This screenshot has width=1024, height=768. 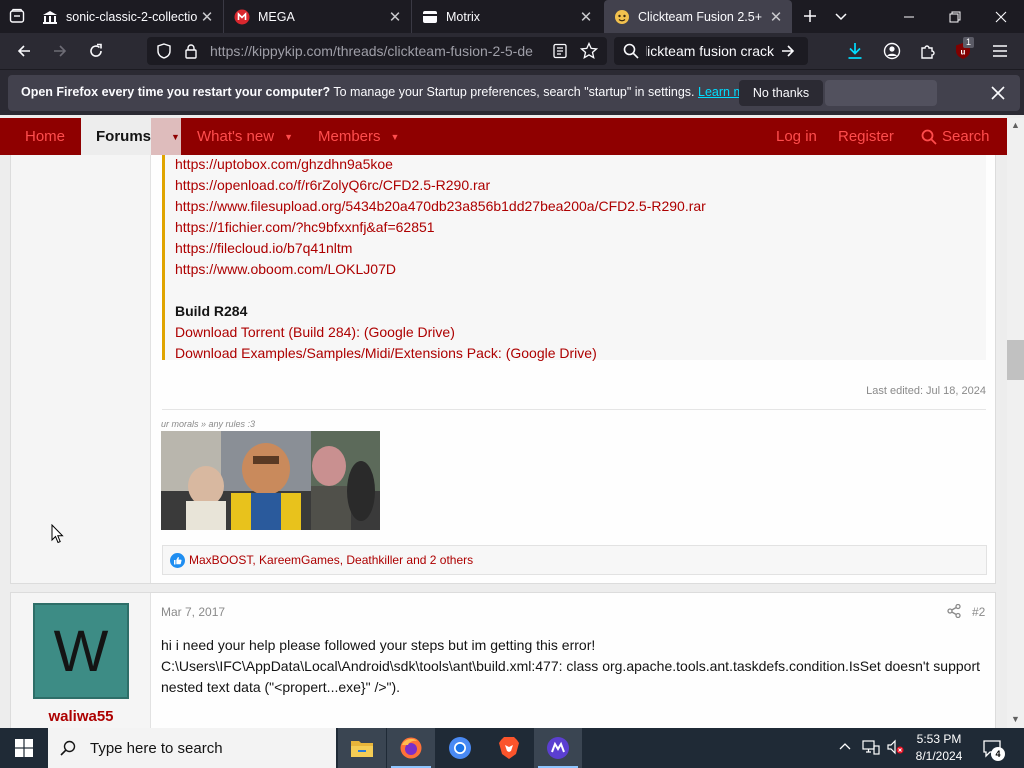 I want to click on post-number: #2, so click(x=978, y=612).